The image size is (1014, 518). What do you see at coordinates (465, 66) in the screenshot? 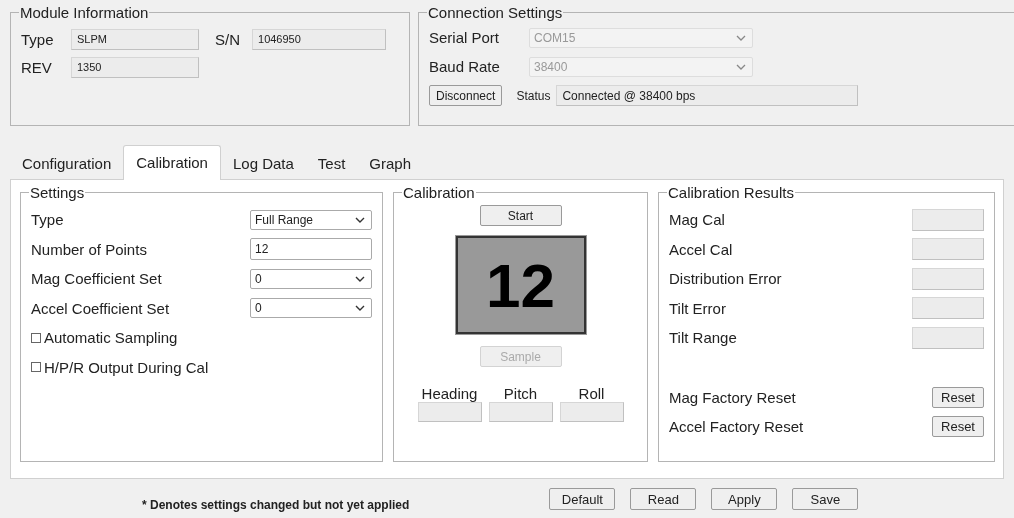
I see `field-label: Baud Rate` at bounding box center [465, 66].